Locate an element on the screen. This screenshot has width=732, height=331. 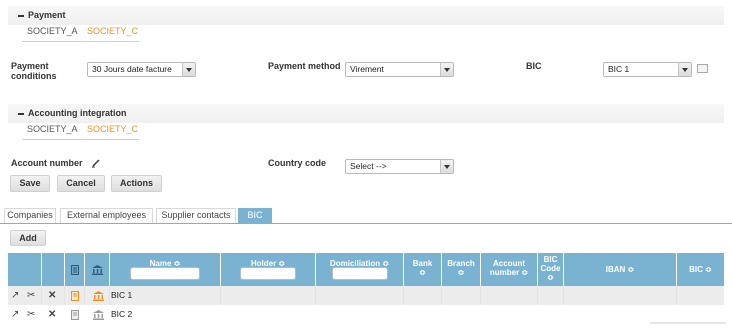
country-code-value: Select --> is located at coordinates (368, 166).